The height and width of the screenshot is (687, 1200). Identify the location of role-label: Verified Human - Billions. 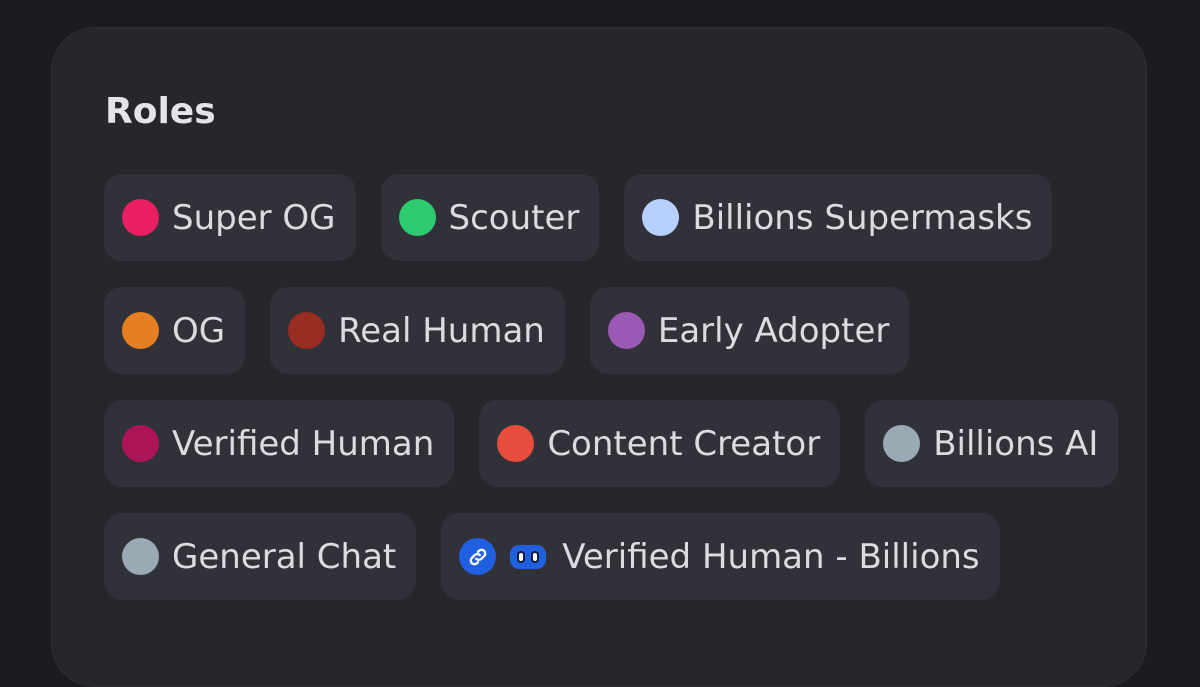
(771, 556).